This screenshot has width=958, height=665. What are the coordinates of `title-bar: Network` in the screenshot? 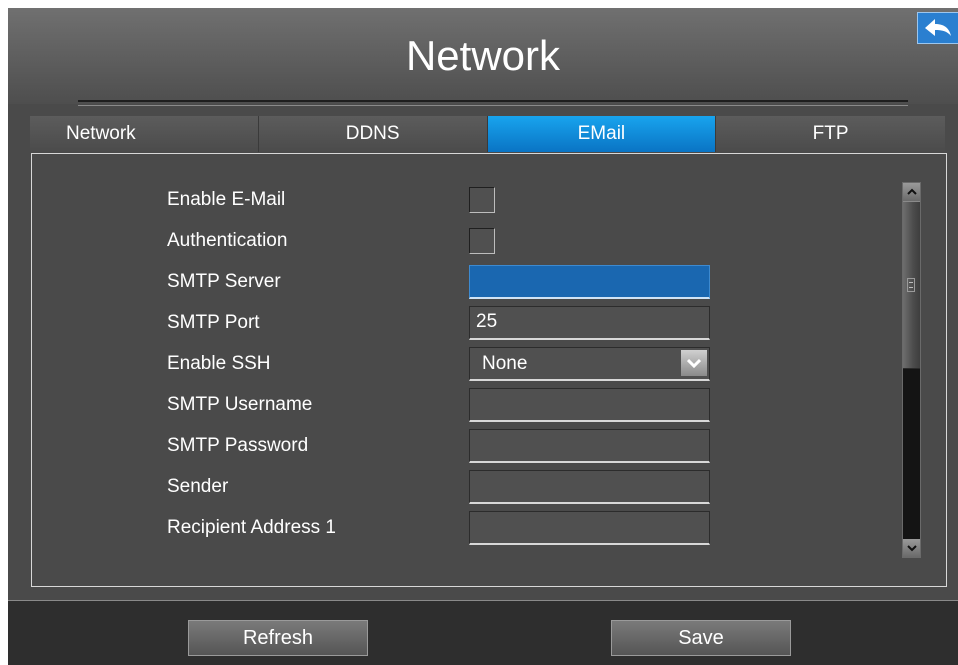 It's located at (483, 57).